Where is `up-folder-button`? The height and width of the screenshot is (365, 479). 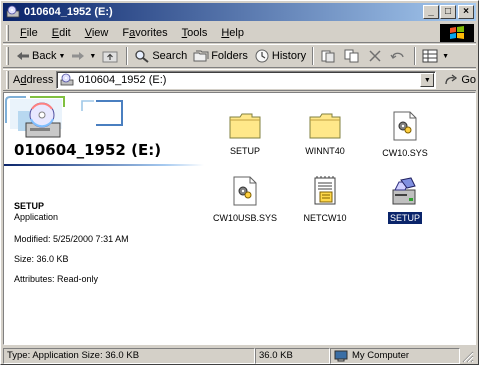
up-folder-button is located at coordinates (111, 56).